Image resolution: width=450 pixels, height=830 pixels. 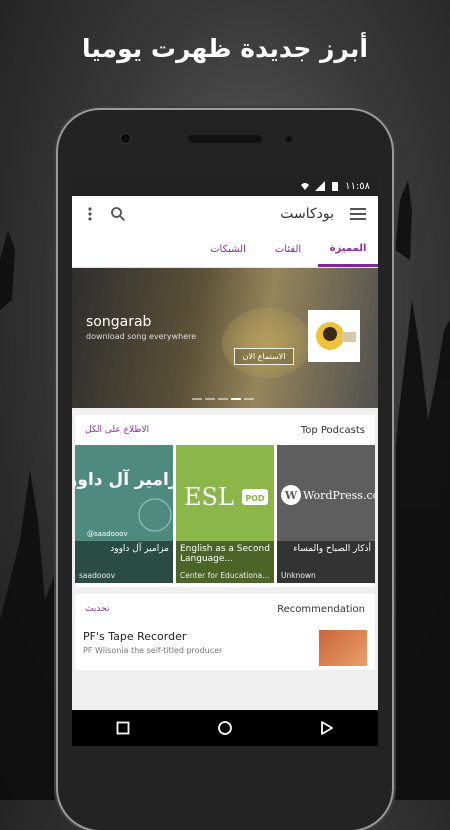 What do you see at coordinates (343, 648) in the screenshot?
I see `recommendation-artwork` at bounding box center [343, 648].